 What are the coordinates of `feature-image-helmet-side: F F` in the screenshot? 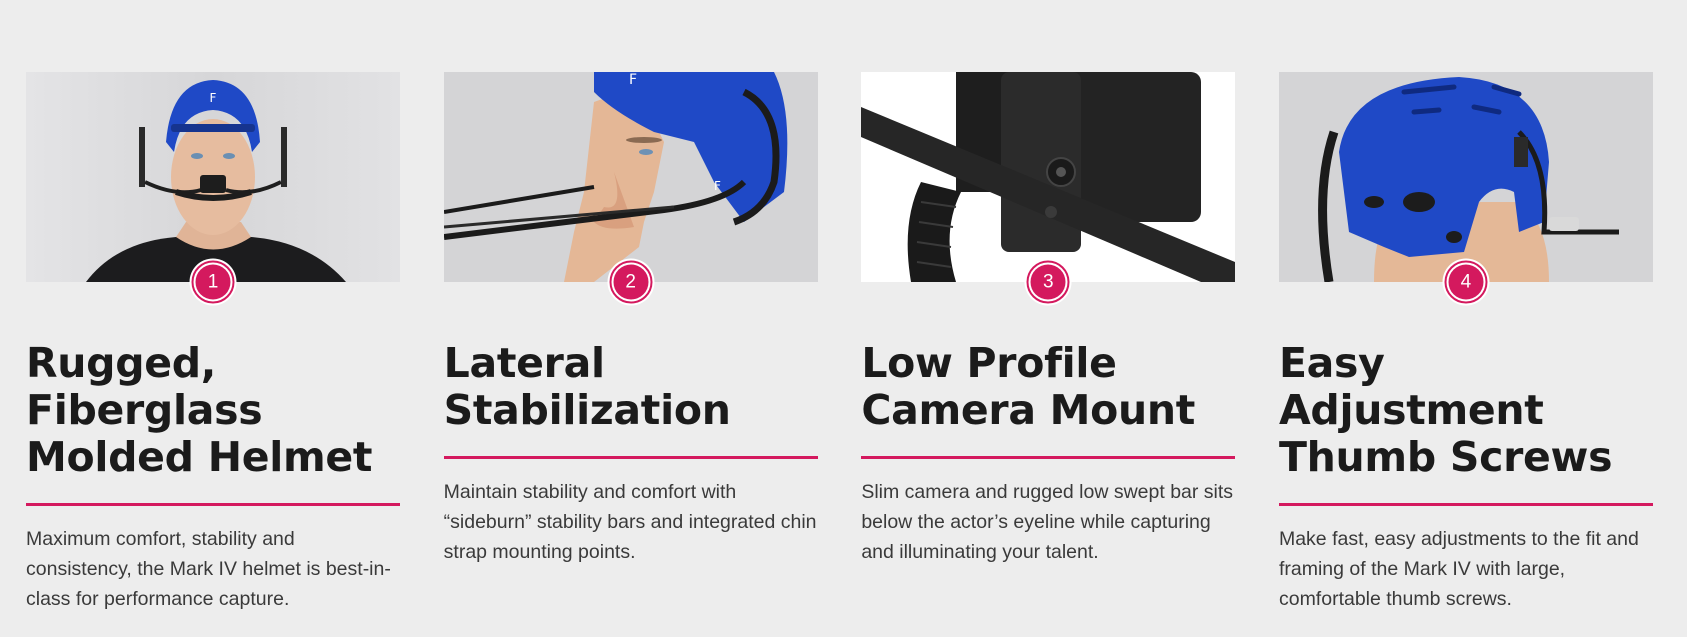 It's located at (630, 177).